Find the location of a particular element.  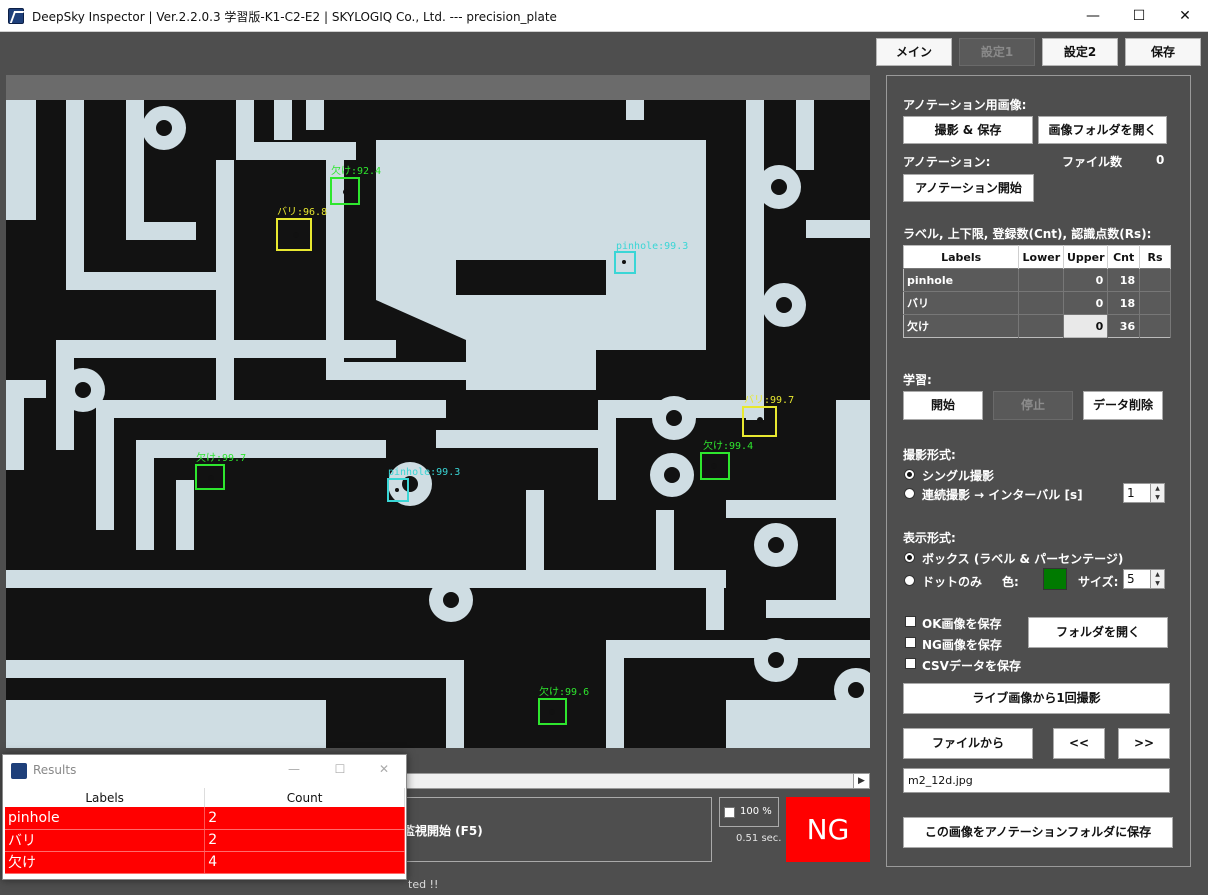

label-col-rs: Rs is located at coordinates (1155, 257).